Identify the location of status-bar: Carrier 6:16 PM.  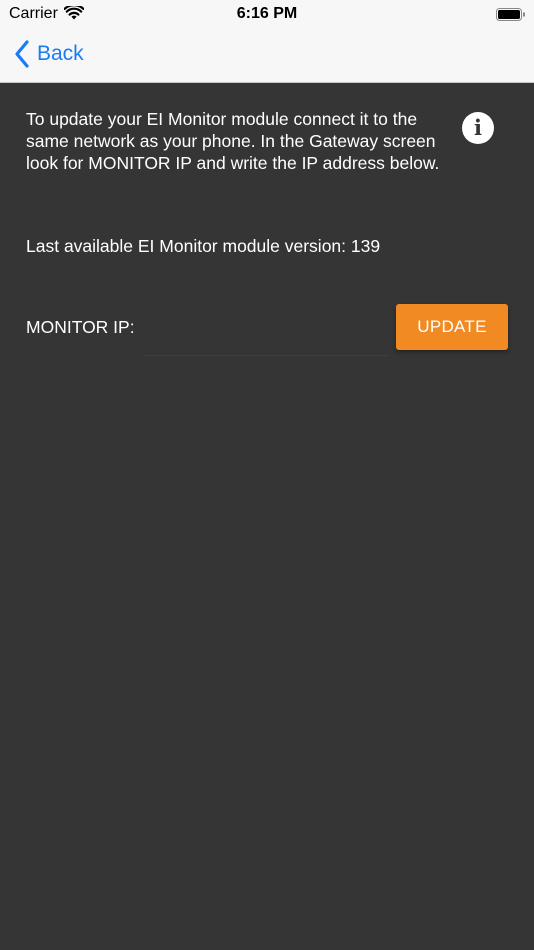
(267, 14).